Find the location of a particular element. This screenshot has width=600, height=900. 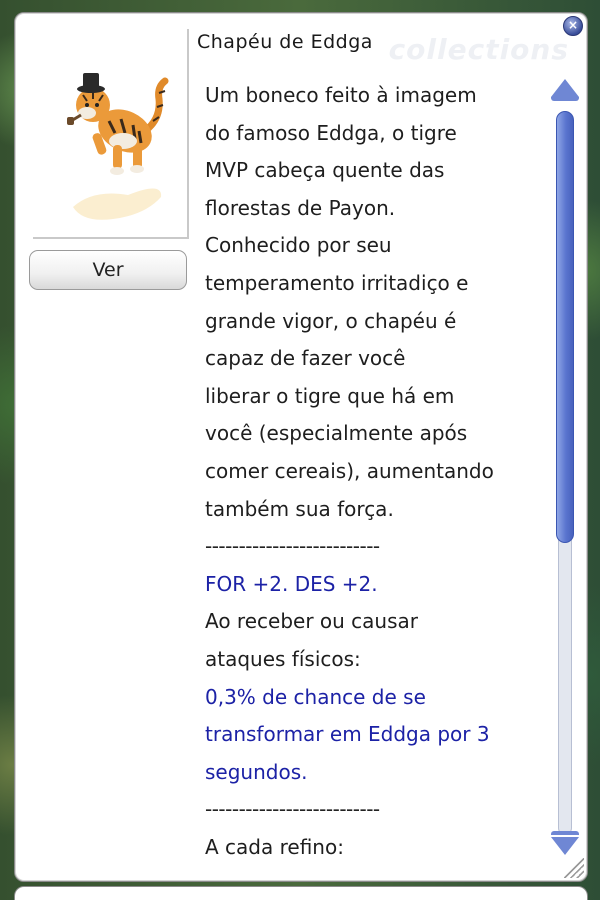

description-scrollbar is located at coordinates (565, 469).